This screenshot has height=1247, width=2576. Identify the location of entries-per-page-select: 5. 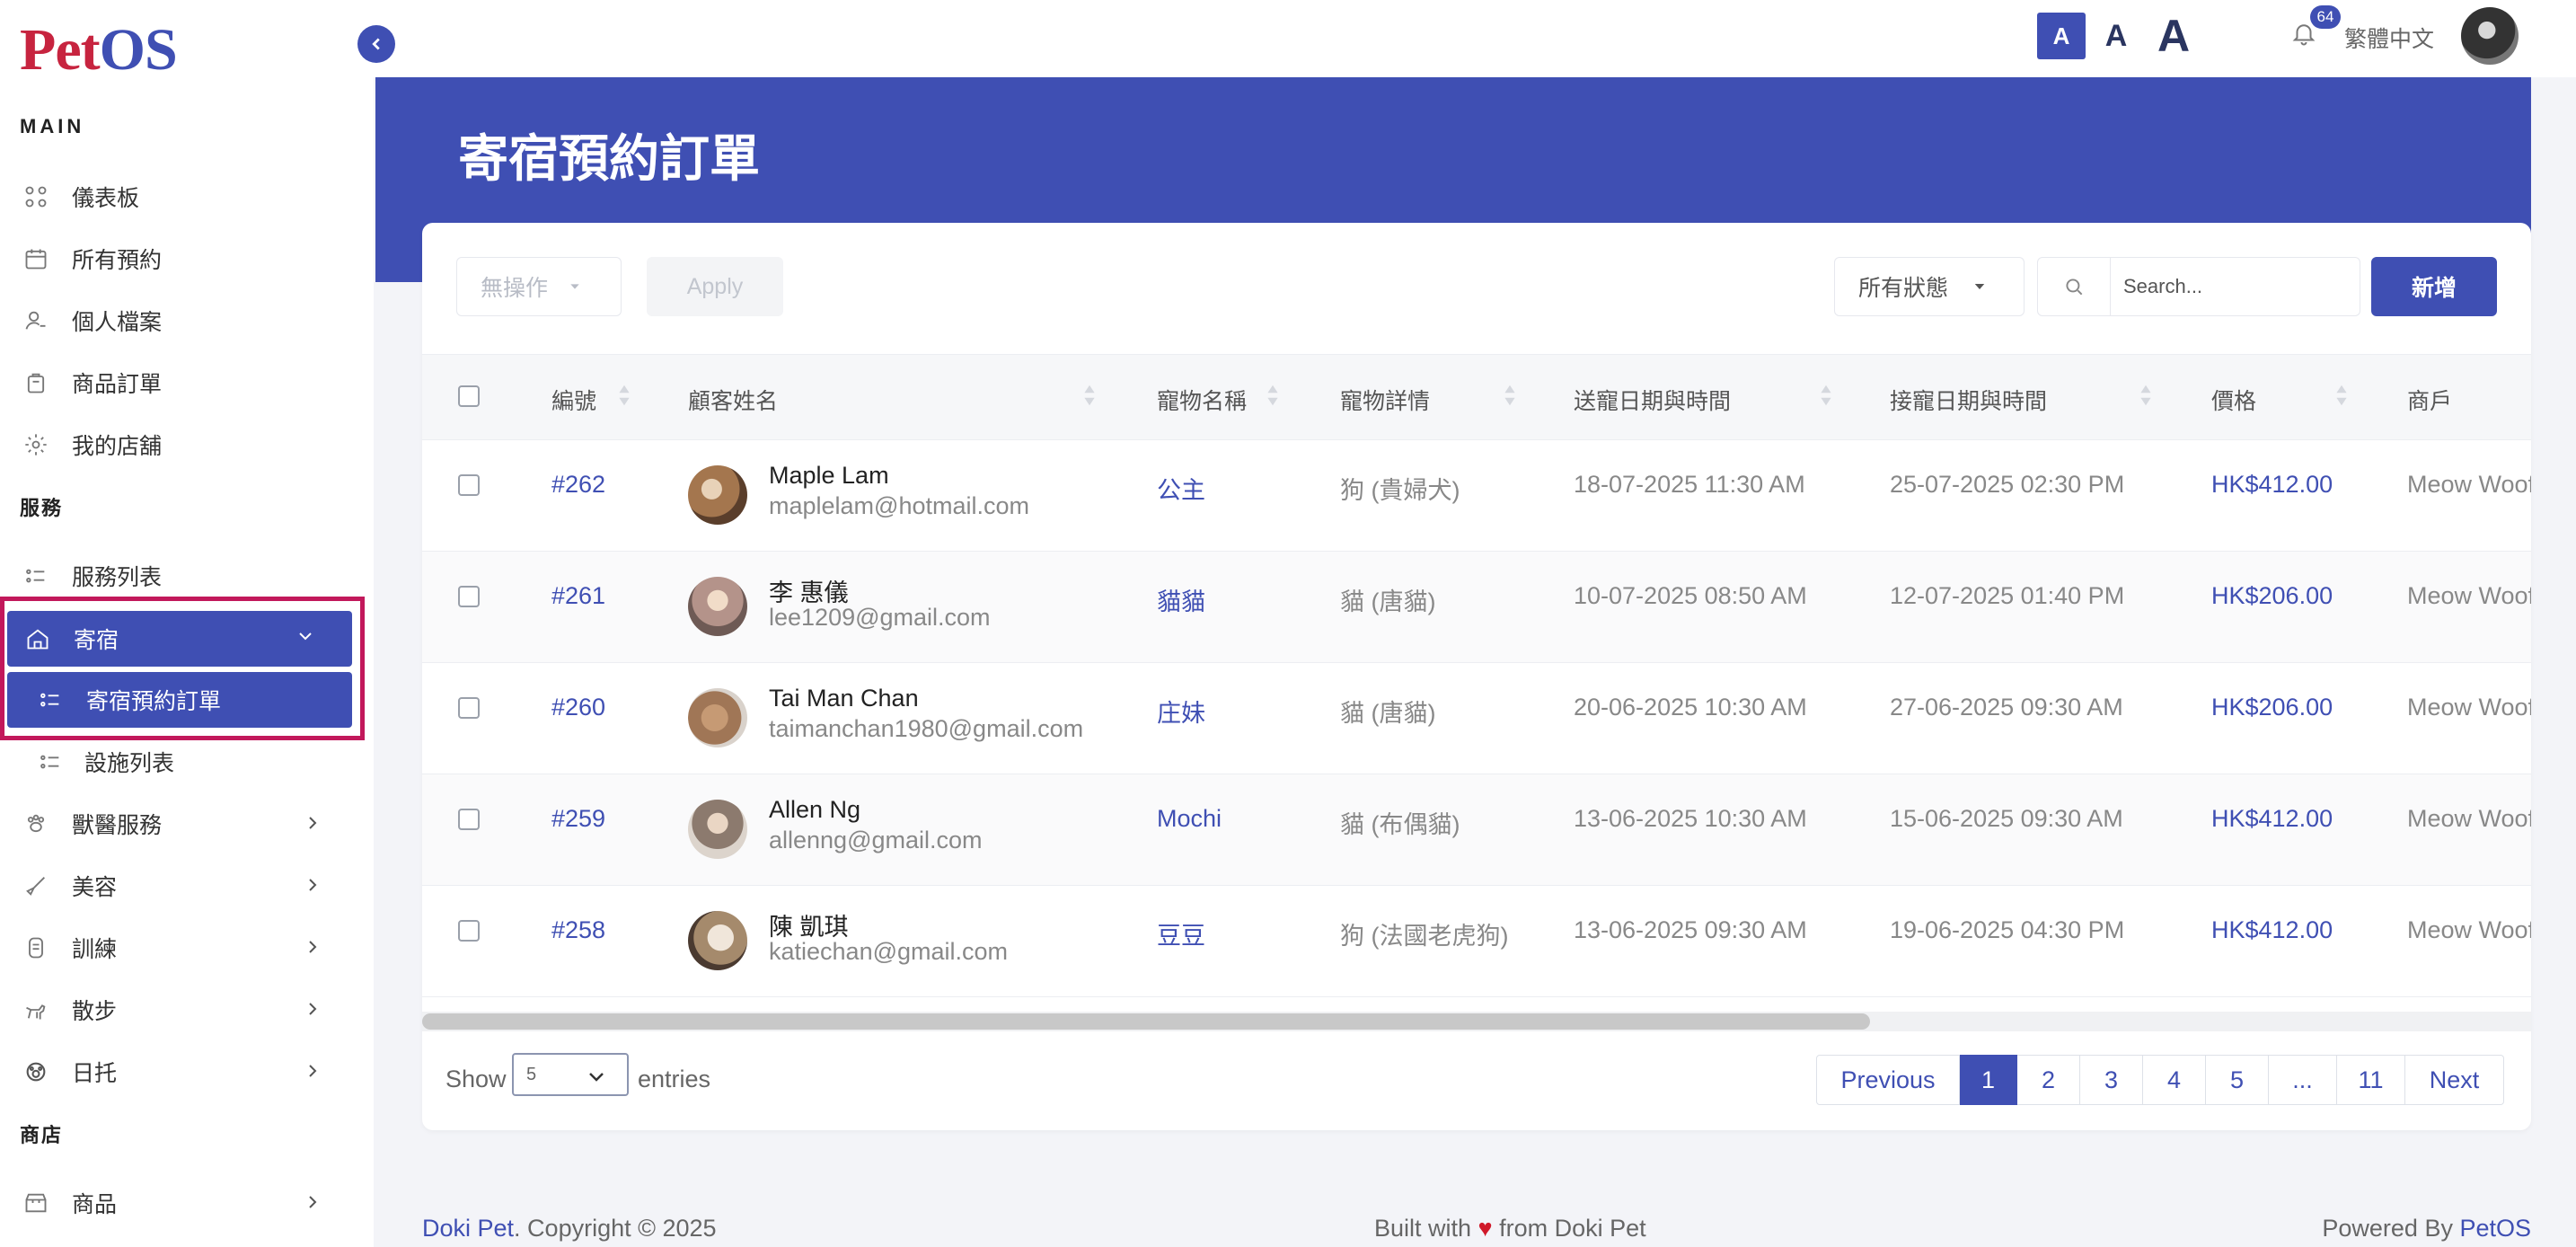
(570, 1074).